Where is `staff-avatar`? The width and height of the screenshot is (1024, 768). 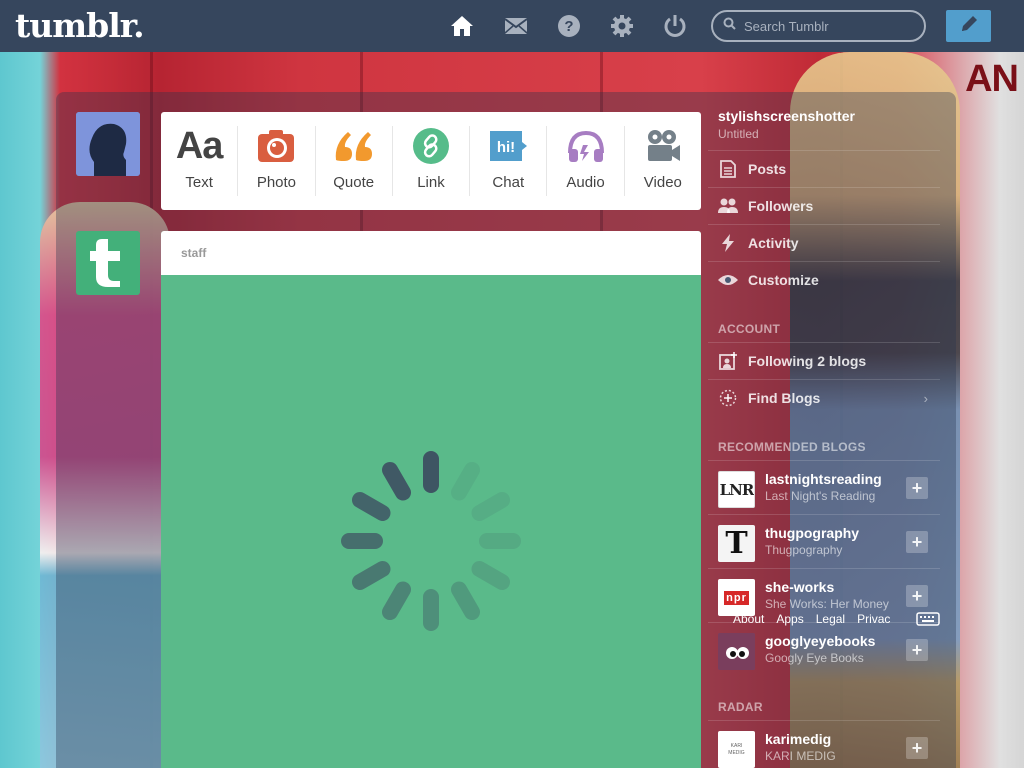
staff-avatar is located at coordinates (108, 263).